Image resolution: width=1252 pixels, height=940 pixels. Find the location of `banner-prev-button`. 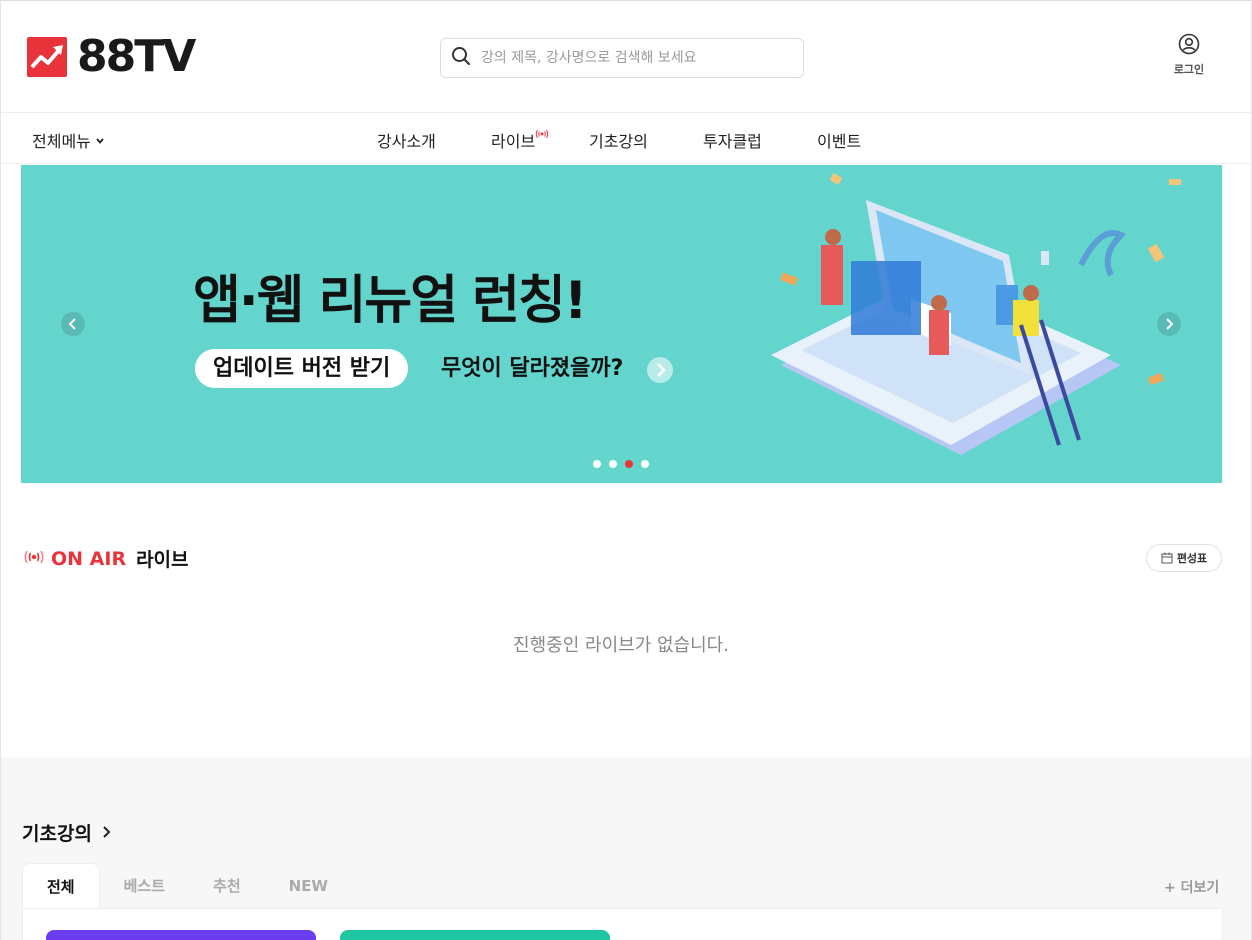

banner-prev-button is located at coordinates (73, 324).